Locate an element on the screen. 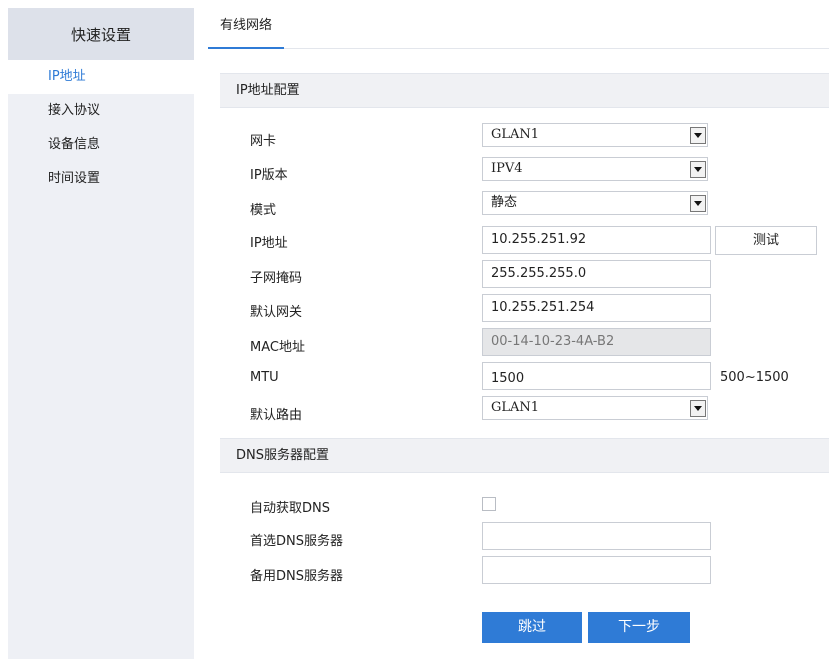  gateway-value: 10.255.251.254 is located at coordinates (543, 307).